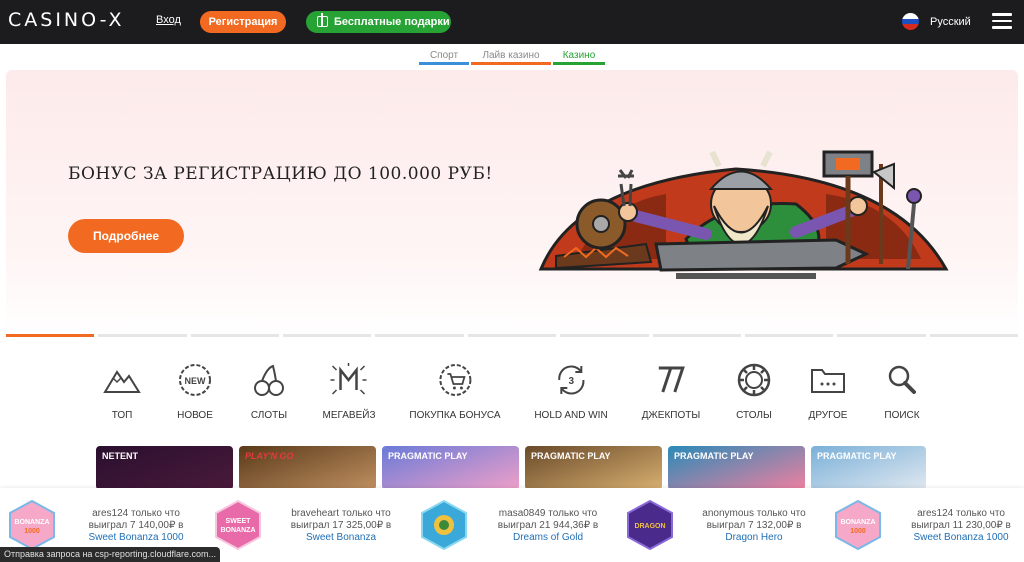 The image size is (1024, 562). Describe the element at coordinates (671, 415) in the screenshot. I see `category-jackpots-label: ДЖЕКПОТЫ` at that location.